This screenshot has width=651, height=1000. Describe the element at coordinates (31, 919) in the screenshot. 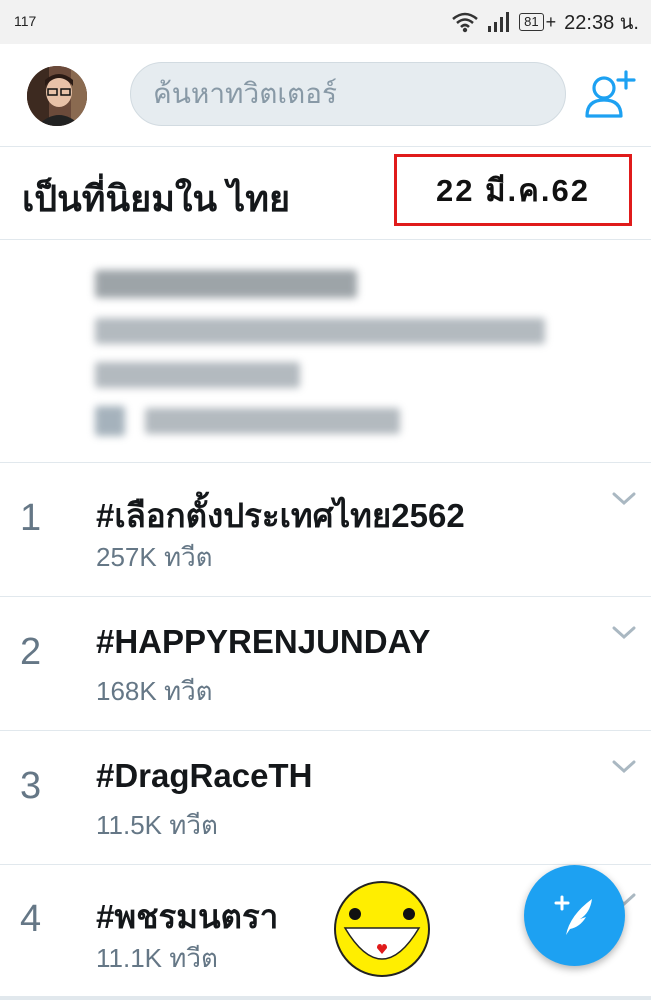

I see `trend-rank: 4` at that location.